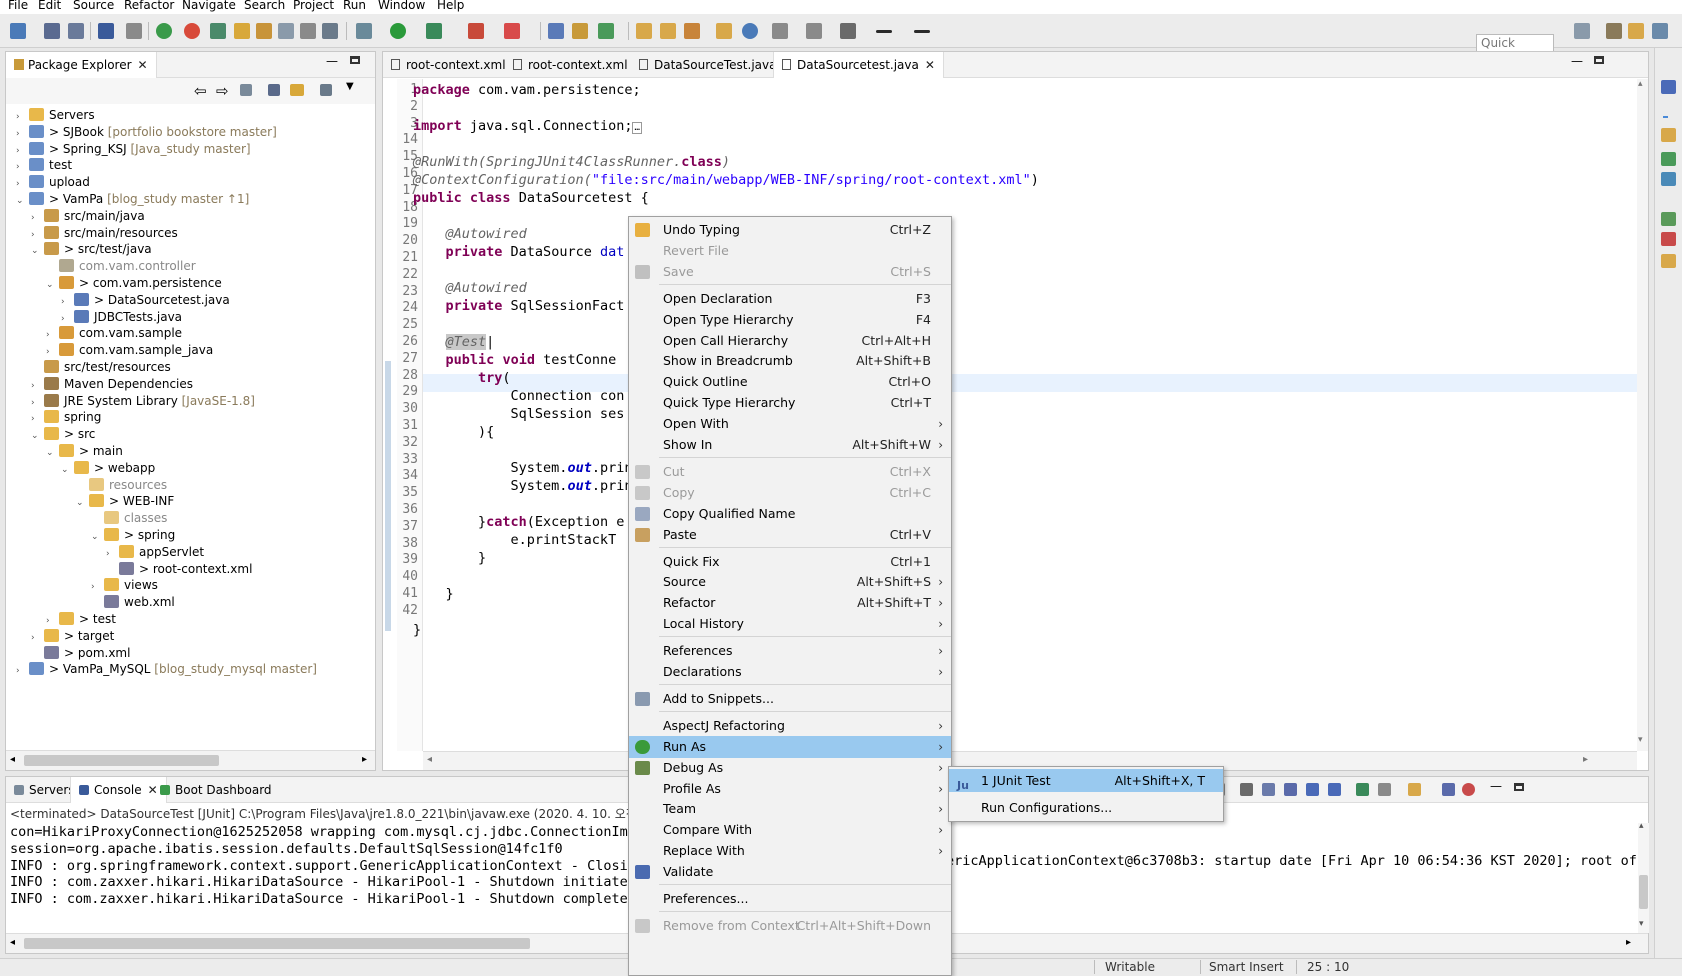 This screenshot has width=1682, height=976. Describe the element at coordinates (1628, 942) in the screenshot. I see `scroll-right-icon: ▸` at that location.